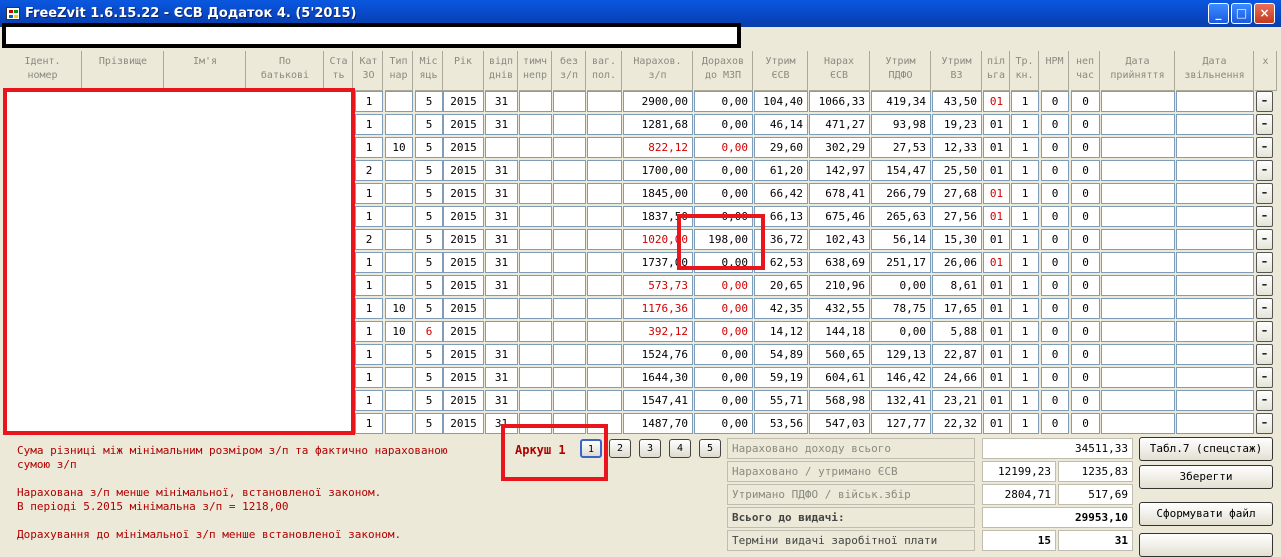 Image resolution: width=1281 pixels, height=557 pixels. What do you see at coordinates (781, 400) in the screenshot?
I see `cell-pregnancy: 55,71` at bounding box center [781, 400].